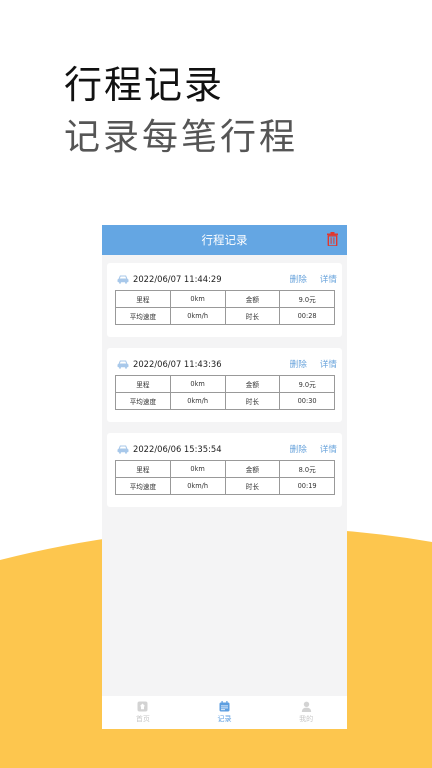 This screenshot has height=768, width=432. Describe the element at coordinates (142, 706) in the screenshot. I see `home-icon` at that location.